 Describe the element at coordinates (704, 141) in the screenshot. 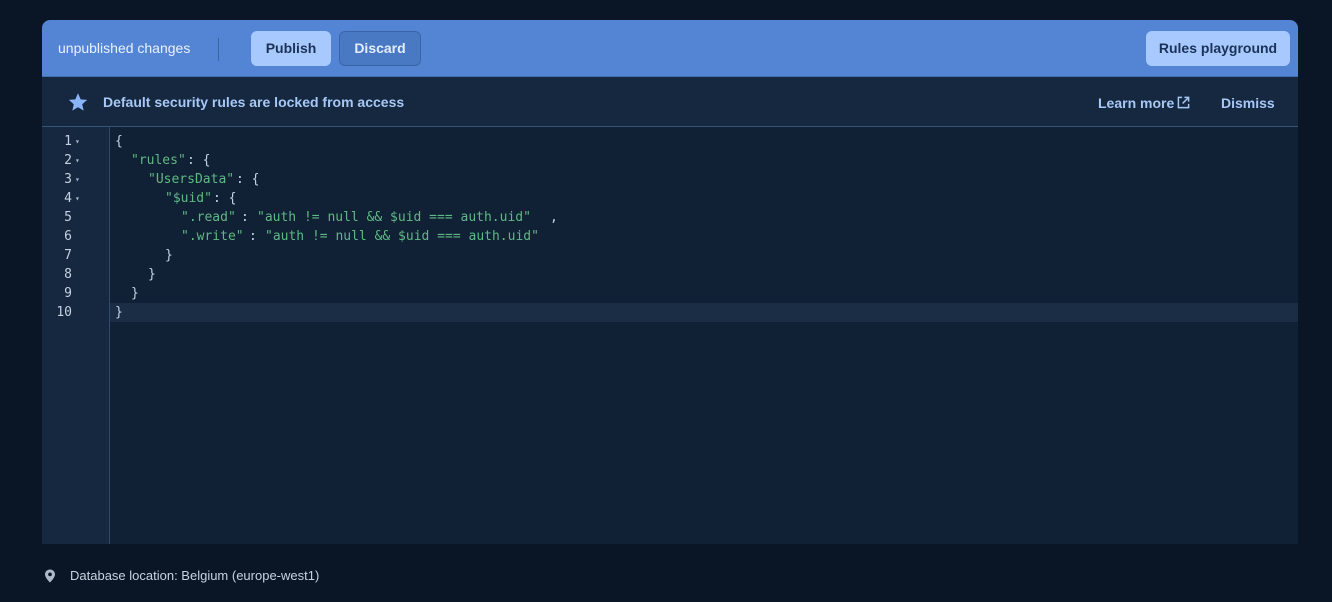

I see `code-line: {` at that location.